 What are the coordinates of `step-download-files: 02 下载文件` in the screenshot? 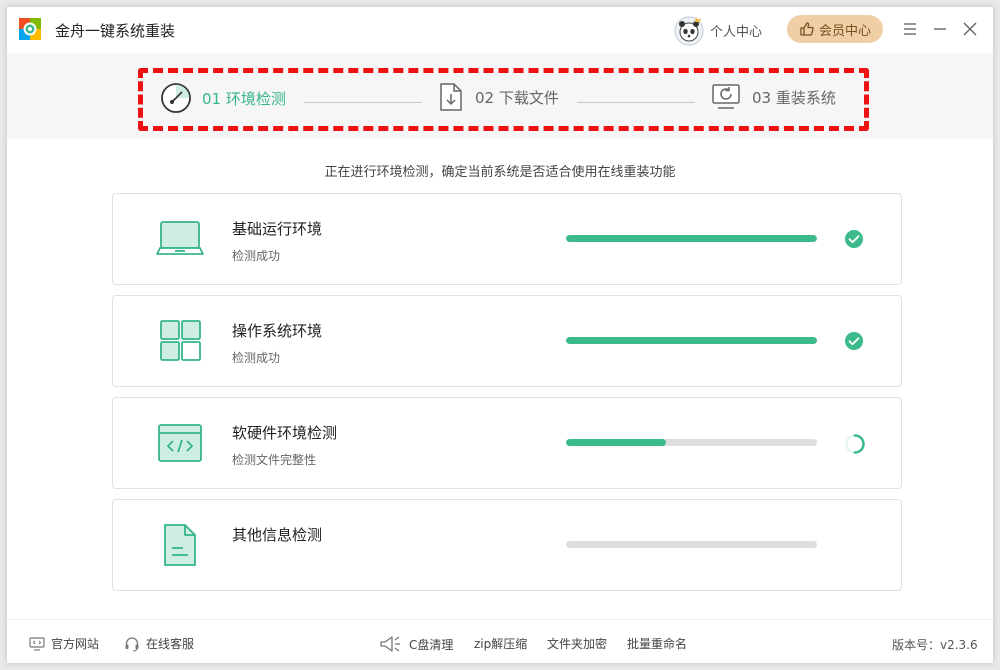 It's located at (498, 97).